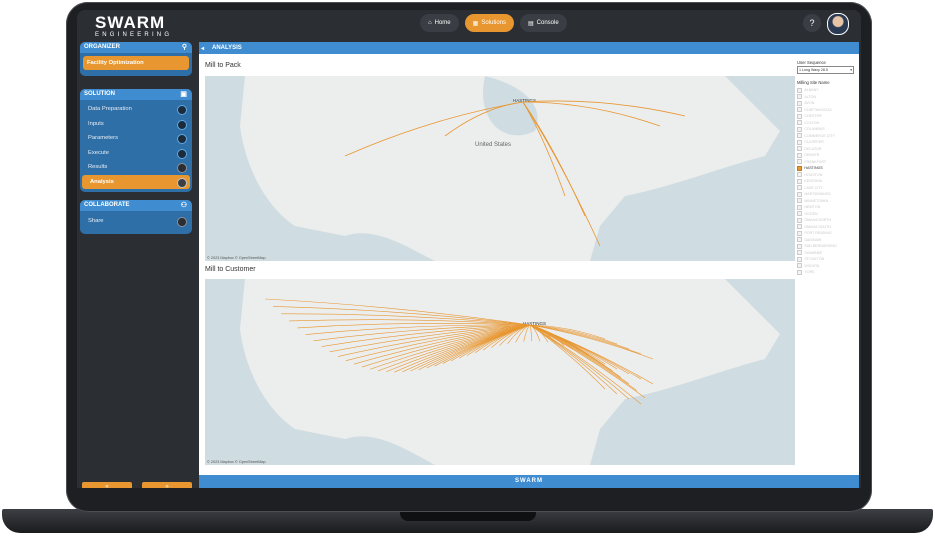 The image size is (935, 542). What do you see at coordinates (817, 226) in the screenshot?
I see `milling-site-label: OMAHA SOUTH` at bounding box center [817, 226].